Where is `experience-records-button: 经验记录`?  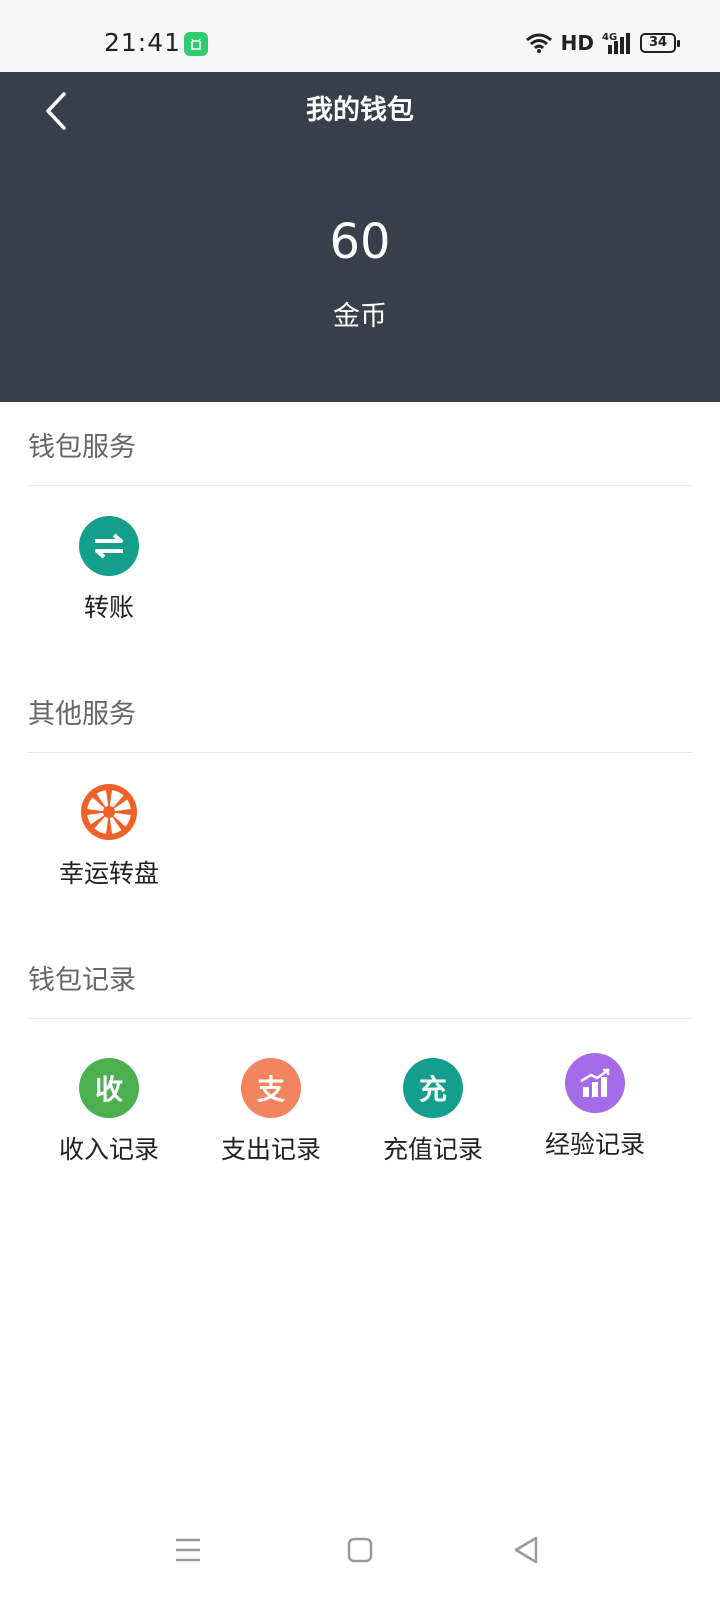 experience-records-button: 经验记录 is located at coordinates (595, 1107).